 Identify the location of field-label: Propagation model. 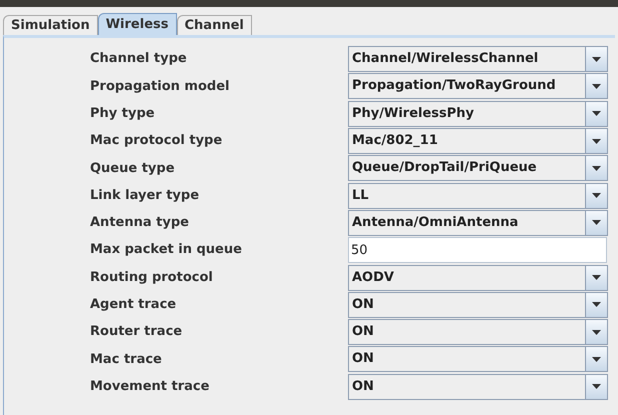
(160, 87).